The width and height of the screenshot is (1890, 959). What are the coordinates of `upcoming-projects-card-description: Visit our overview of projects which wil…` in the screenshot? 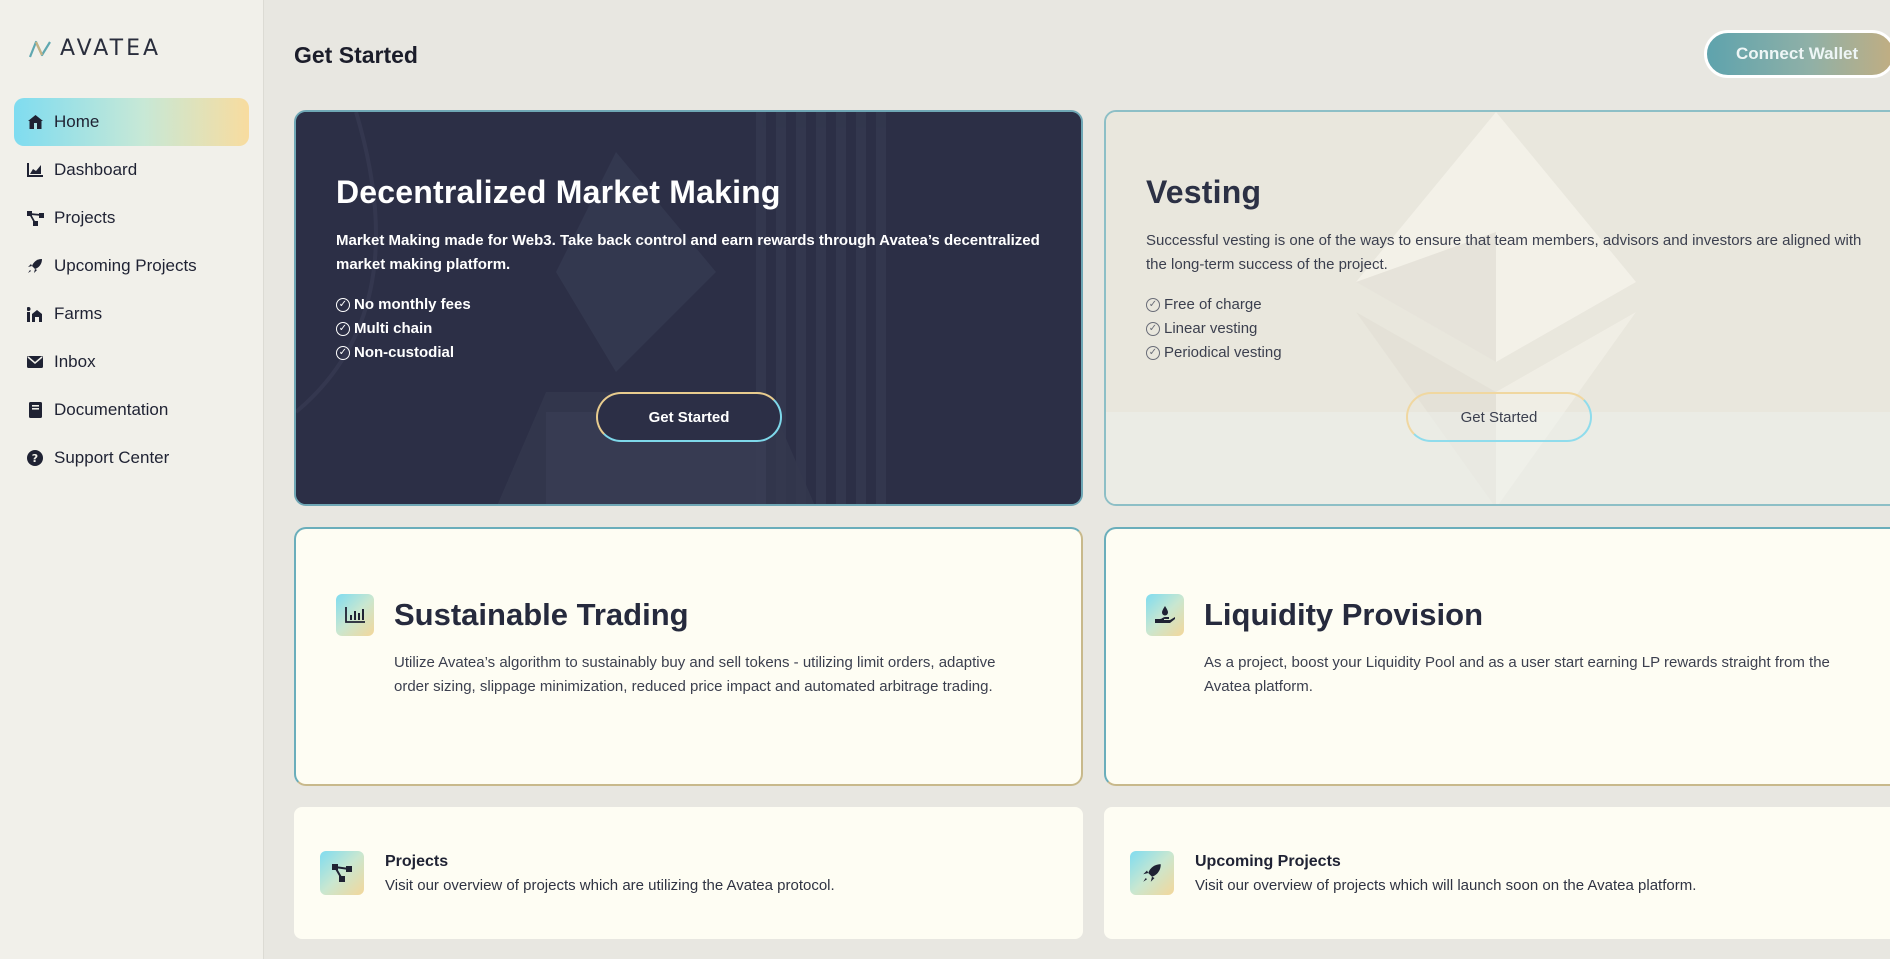 It's located at (1446, 885).